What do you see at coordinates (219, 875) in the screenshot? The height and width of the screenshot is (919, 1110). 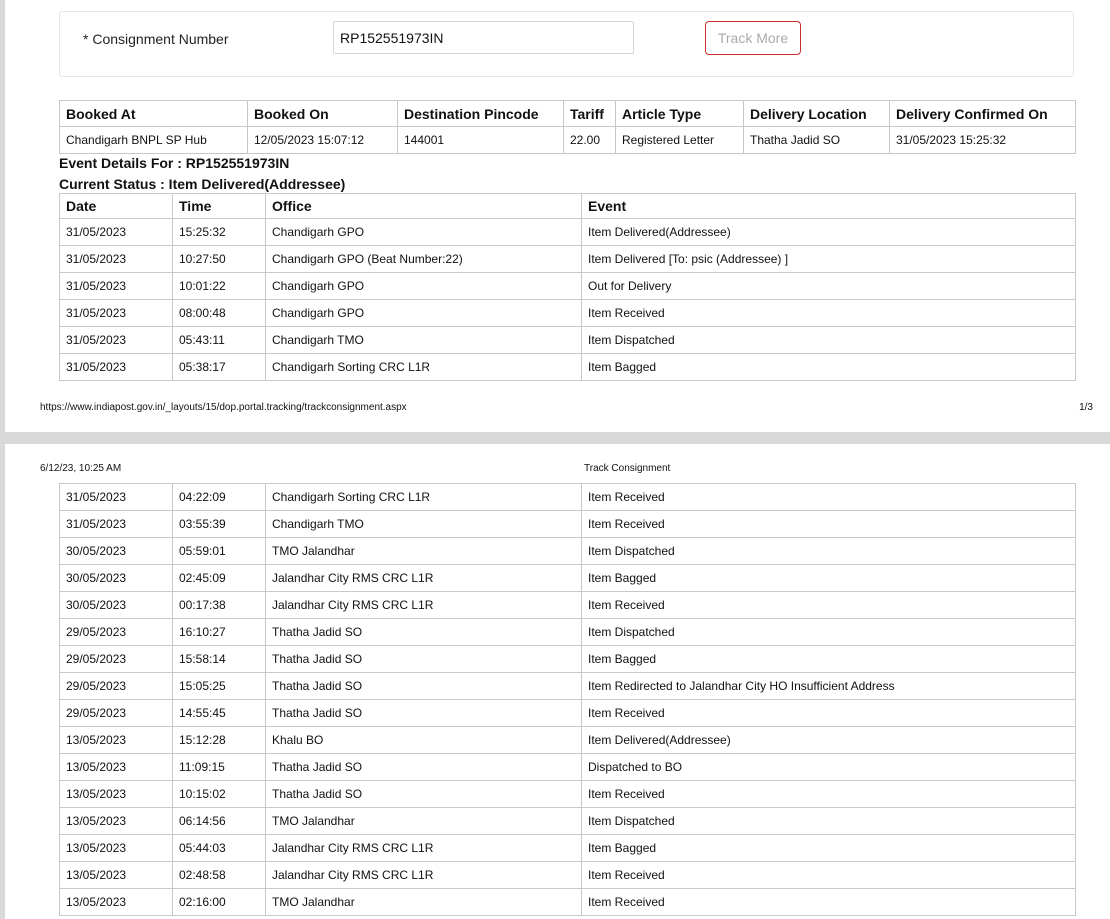 I see `event-time: 02:48:58` at bounding box center [219, 875].